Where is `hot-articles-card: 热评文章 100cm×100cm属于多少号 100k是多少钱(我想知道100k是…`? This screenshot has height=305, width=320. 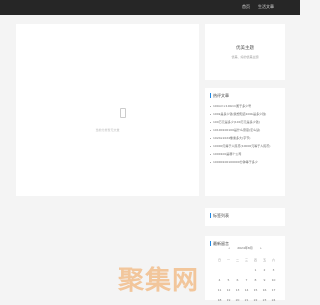
hot-articles-card: 热评文章 100cm×100cm属于多少号 100k是多少钱(我想知道100k是… is located at coordinates (245, 142).